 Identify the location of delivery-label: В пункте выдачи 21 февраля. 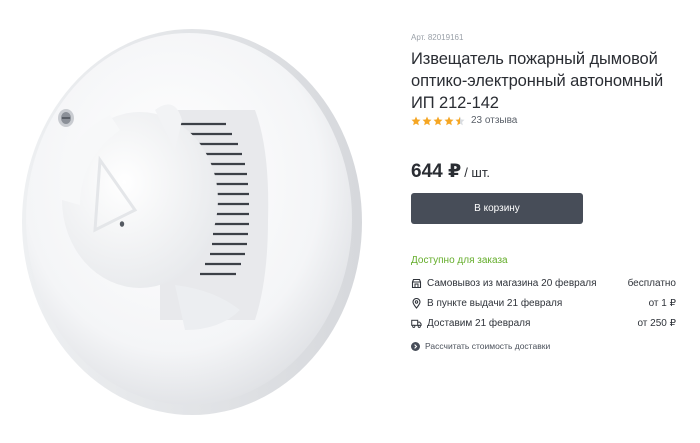
(495, 303).